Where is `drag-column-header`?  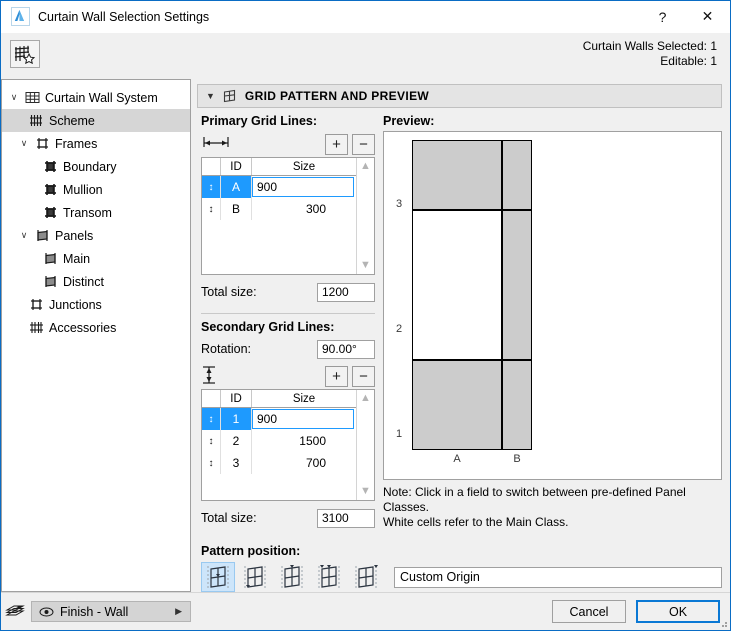
drag-column-header is located at coordinates (211, 166).